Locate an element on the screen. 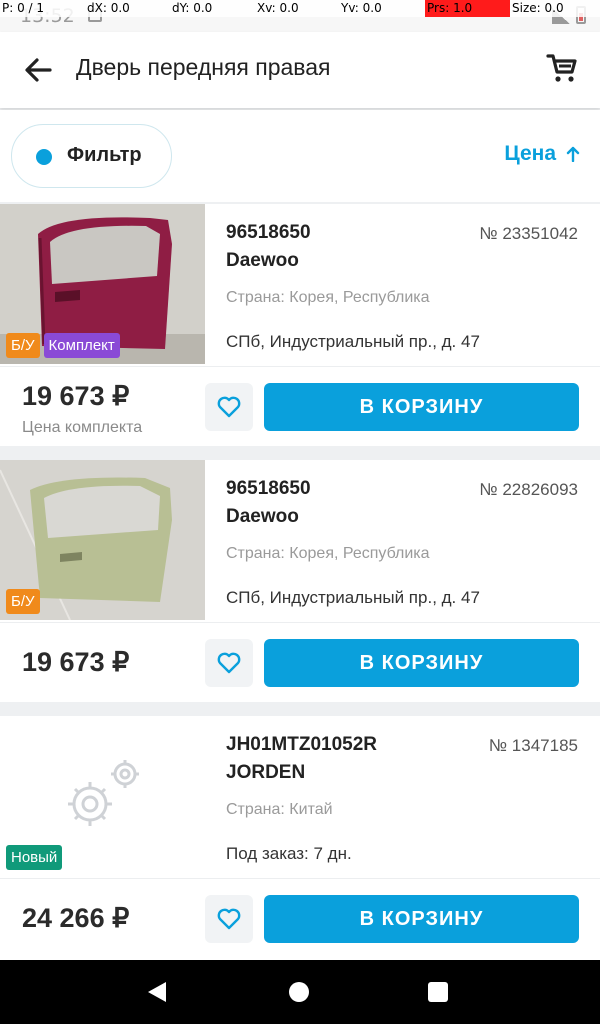 The width and height of the screenshot is (600, 1024). lot-number: № 23351042 is located at coordinates (528, 233).